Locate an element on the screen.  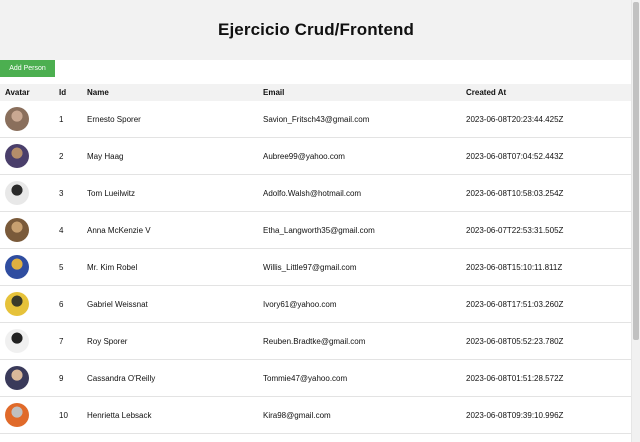
name-cell: Cassandra O'Reilly is located at coordinates (170, 378).